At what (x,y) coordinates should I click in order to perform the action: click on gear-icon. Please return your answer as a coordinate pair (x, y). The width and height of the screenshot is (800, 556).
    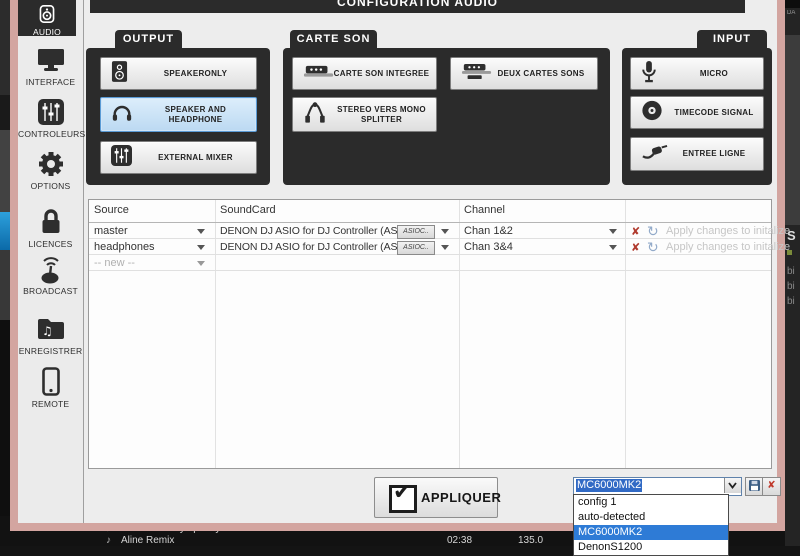
    Looking at the image, I should click on (50, 164).